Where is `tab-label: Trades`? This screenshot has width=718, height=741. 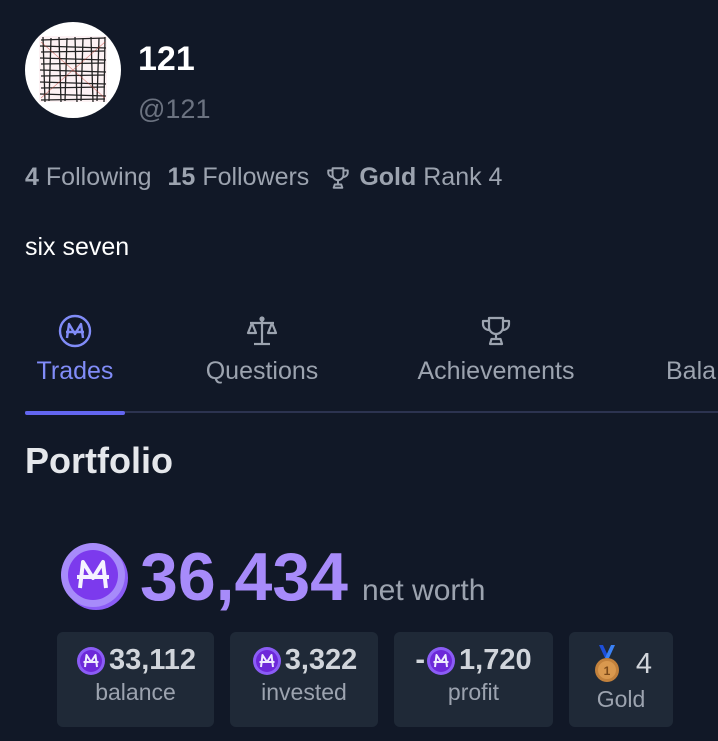 tab-label: Trades is located at coordinates (75, 371).